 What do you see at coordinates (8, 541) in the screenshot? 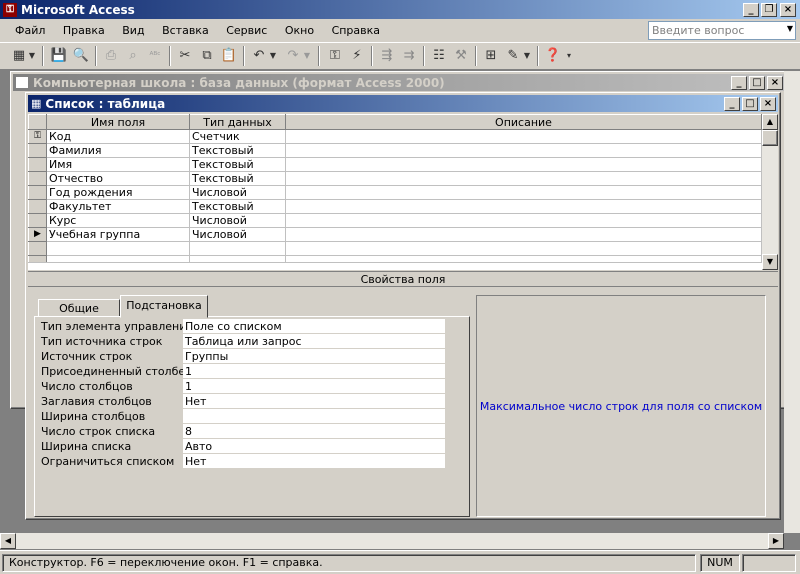
I see `h-scroll-left-icon: ◀` at bounding box center [8, 541].